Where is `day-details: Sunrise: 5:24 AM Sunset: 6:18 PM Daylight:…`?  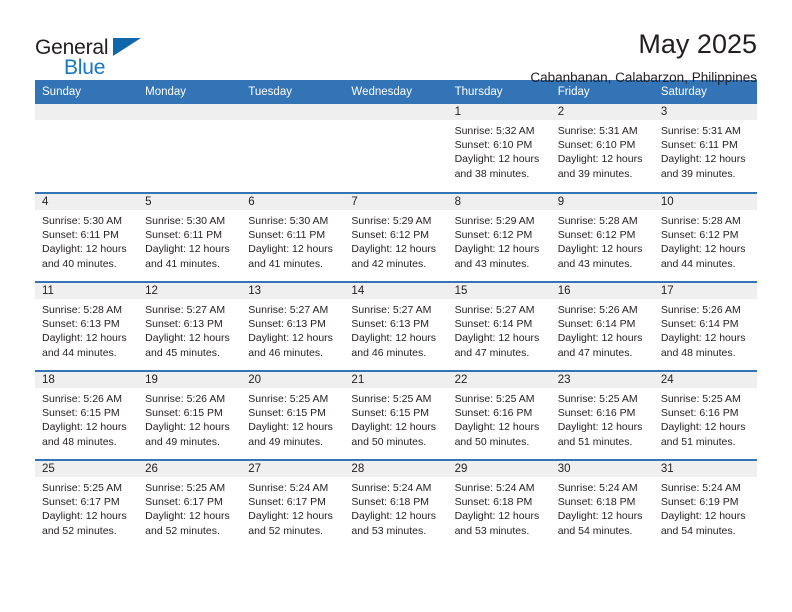
day-details: Sunrise: 5:24 AM Sunset: 6:18 PM Daylight:… is located at coordinates (499, 507).